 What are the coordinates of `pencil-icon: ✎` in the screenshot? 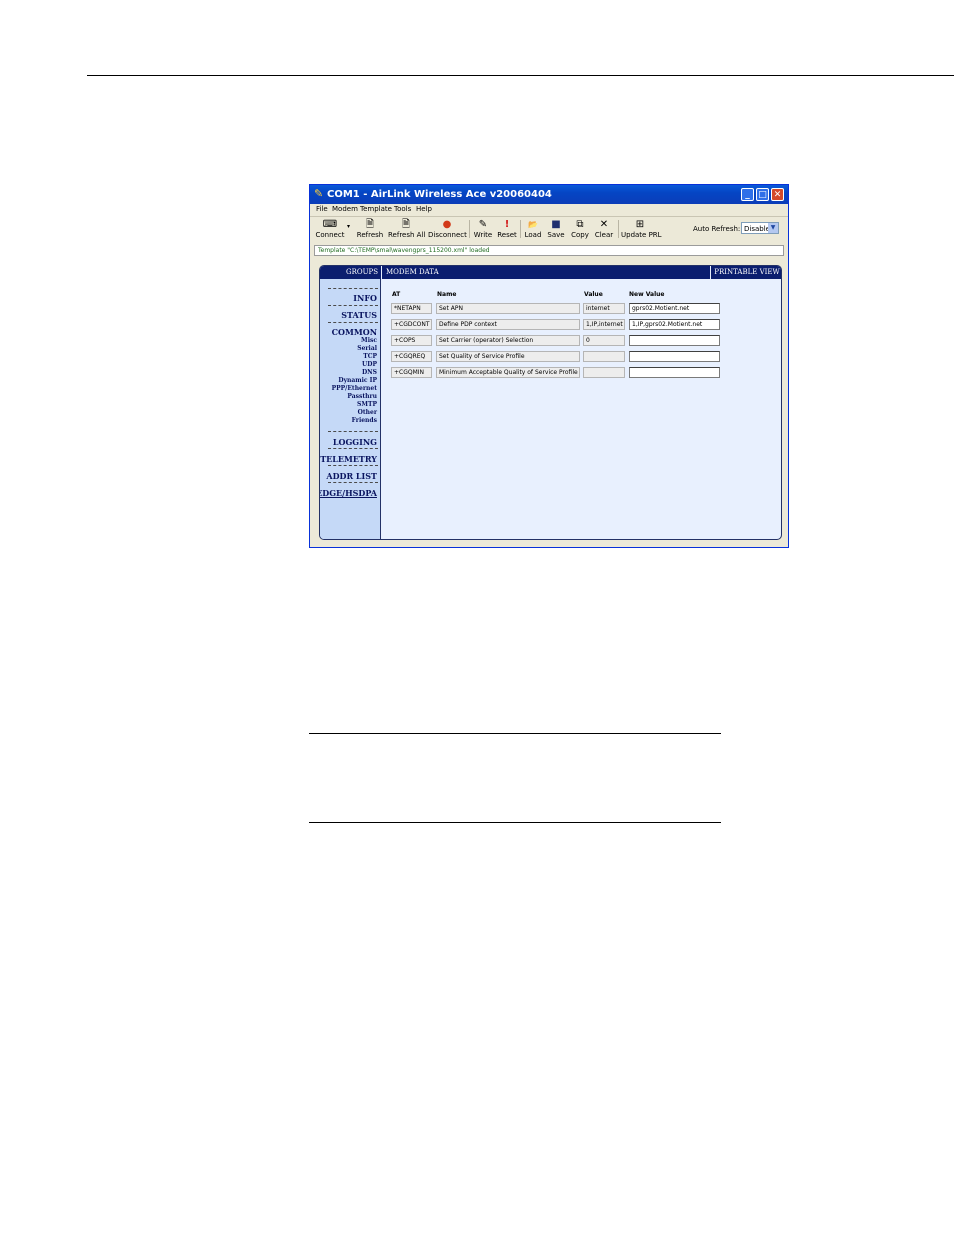 It's located at (483, 224).